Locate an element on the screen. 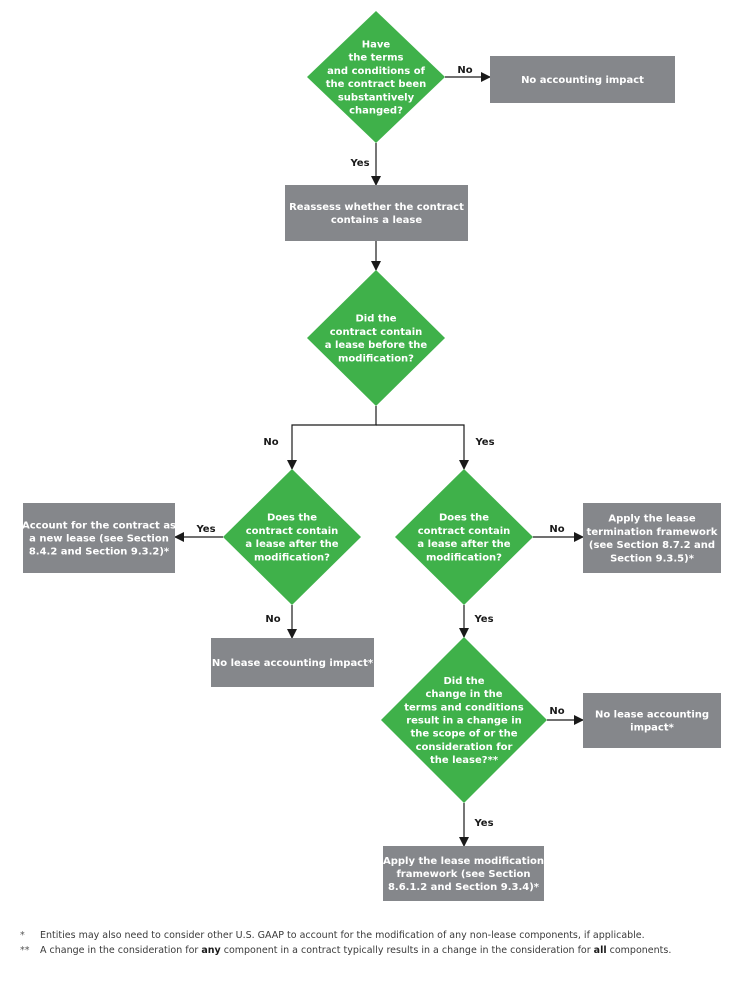  node-label-line: termination framework is located at coordinates (652, 532).